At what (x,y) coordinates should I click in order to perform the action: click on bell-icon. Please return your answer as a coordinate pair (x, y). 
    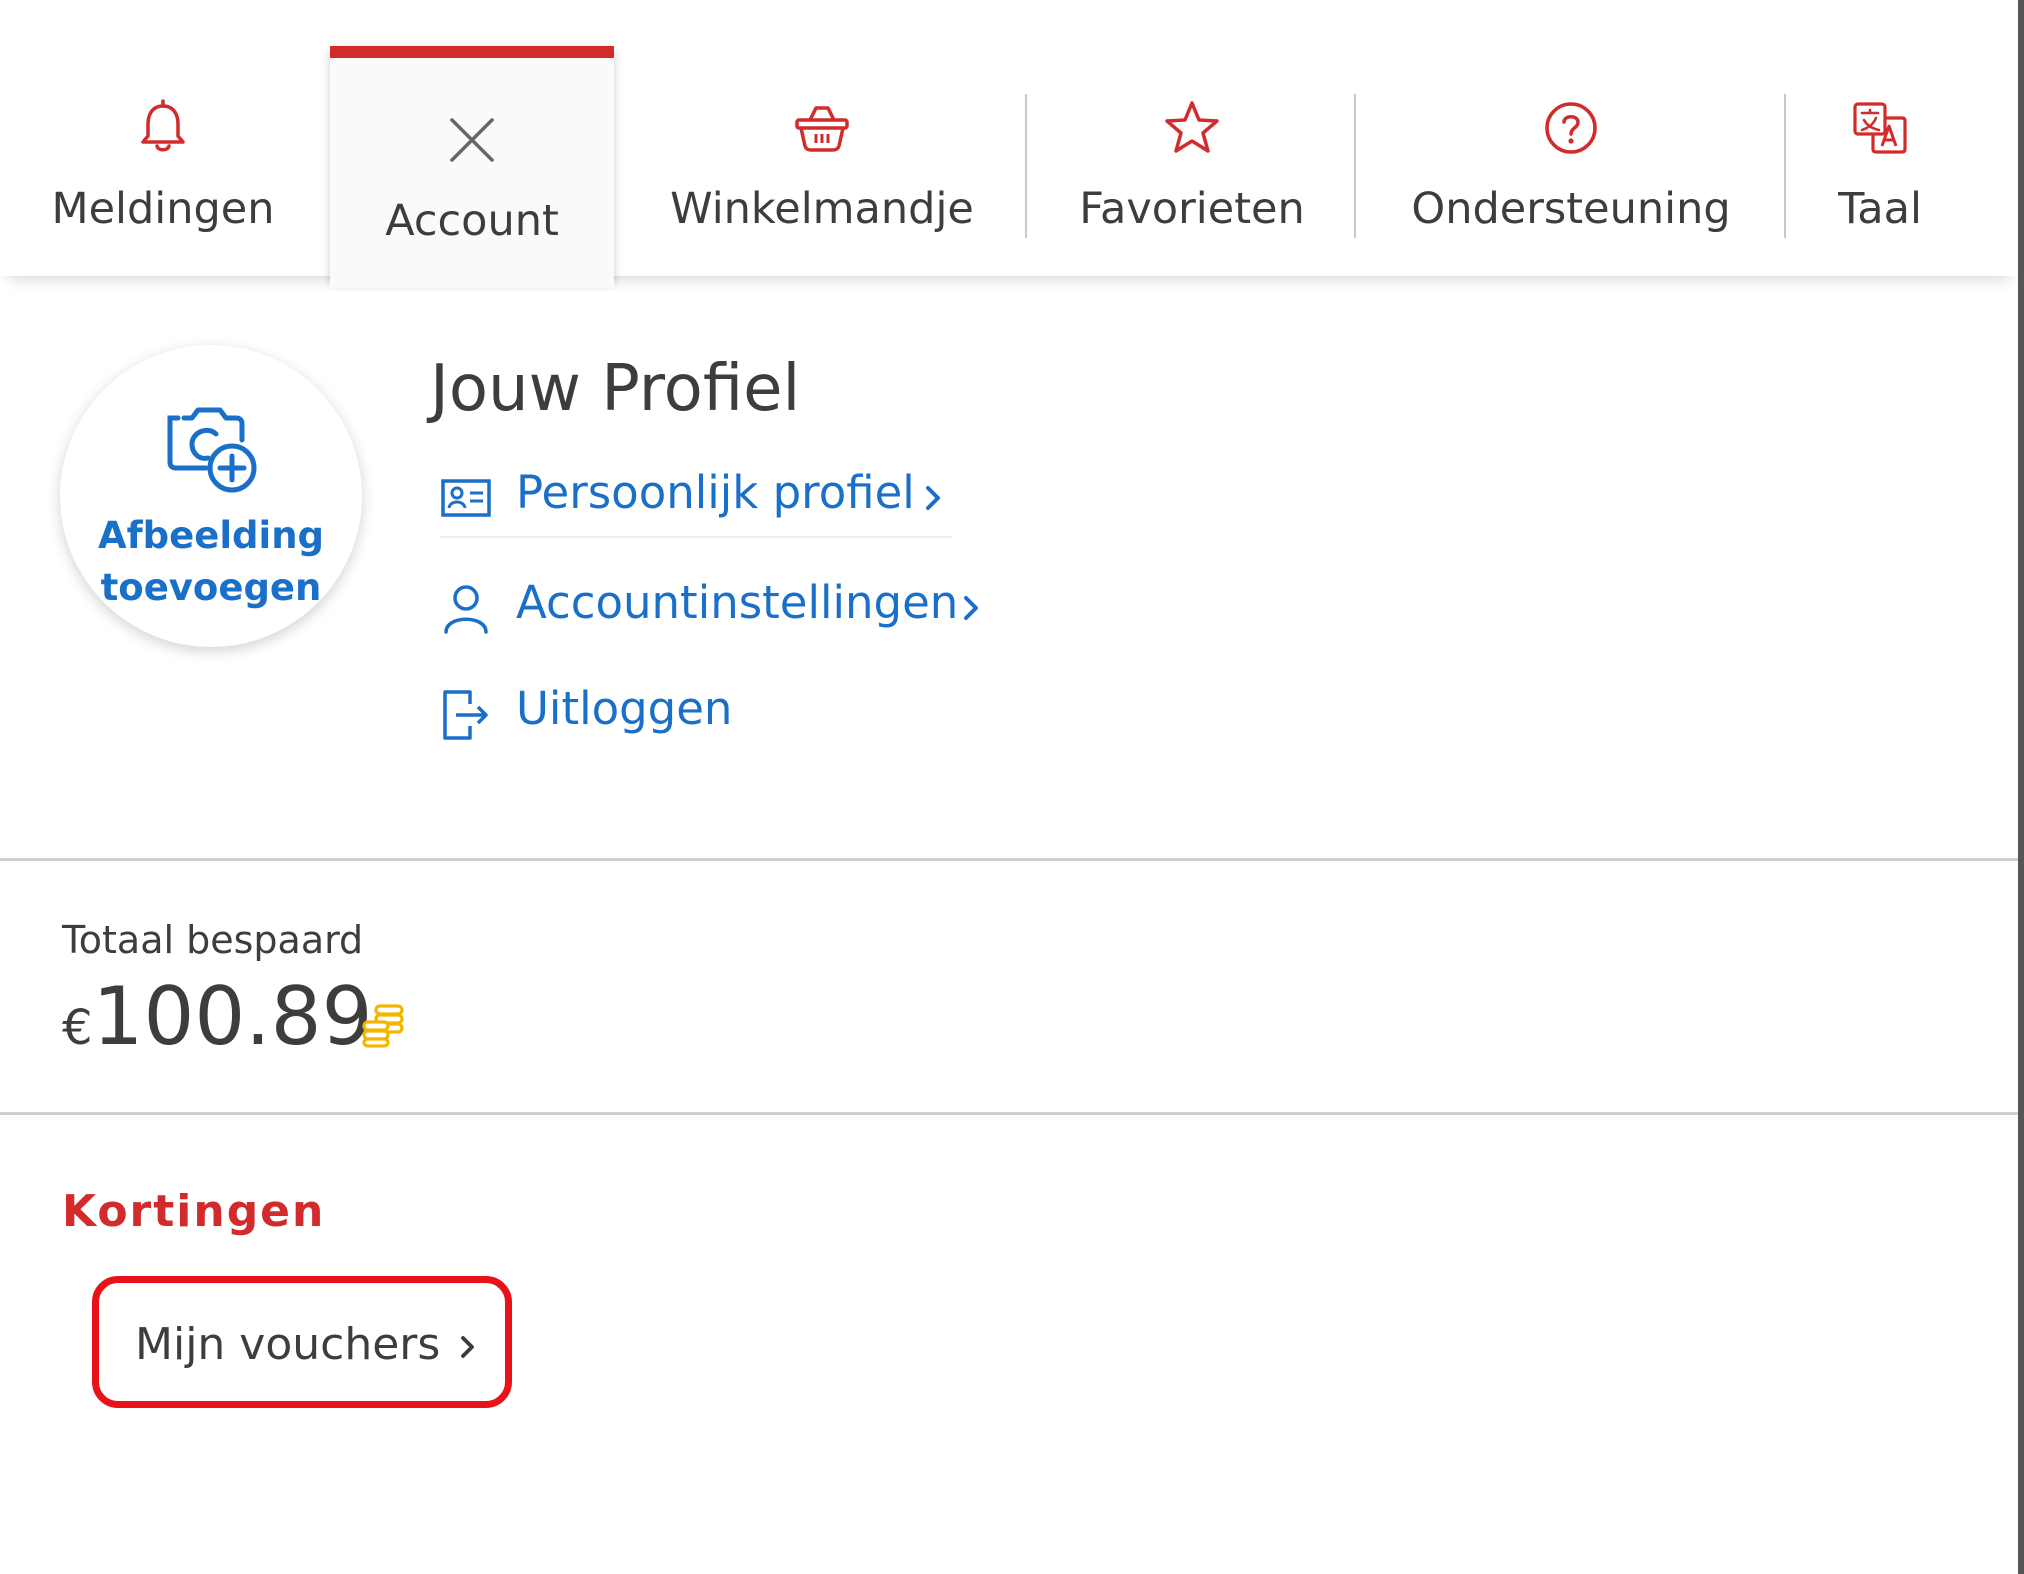
    Looking at the image, I should click on (163, 128).